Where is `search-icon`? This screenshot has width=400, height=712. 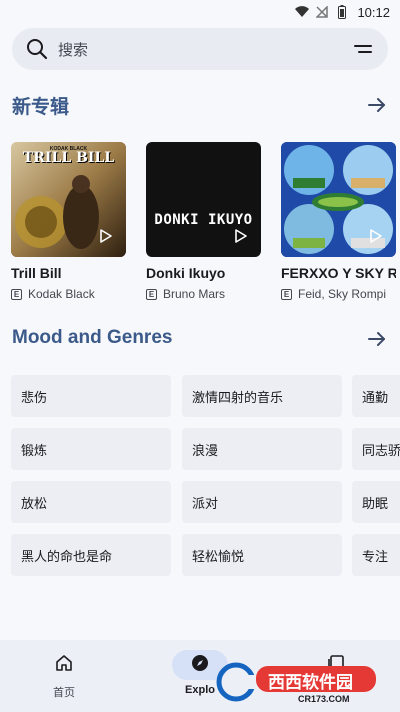 search-icon is located at coordinates (37, 49).